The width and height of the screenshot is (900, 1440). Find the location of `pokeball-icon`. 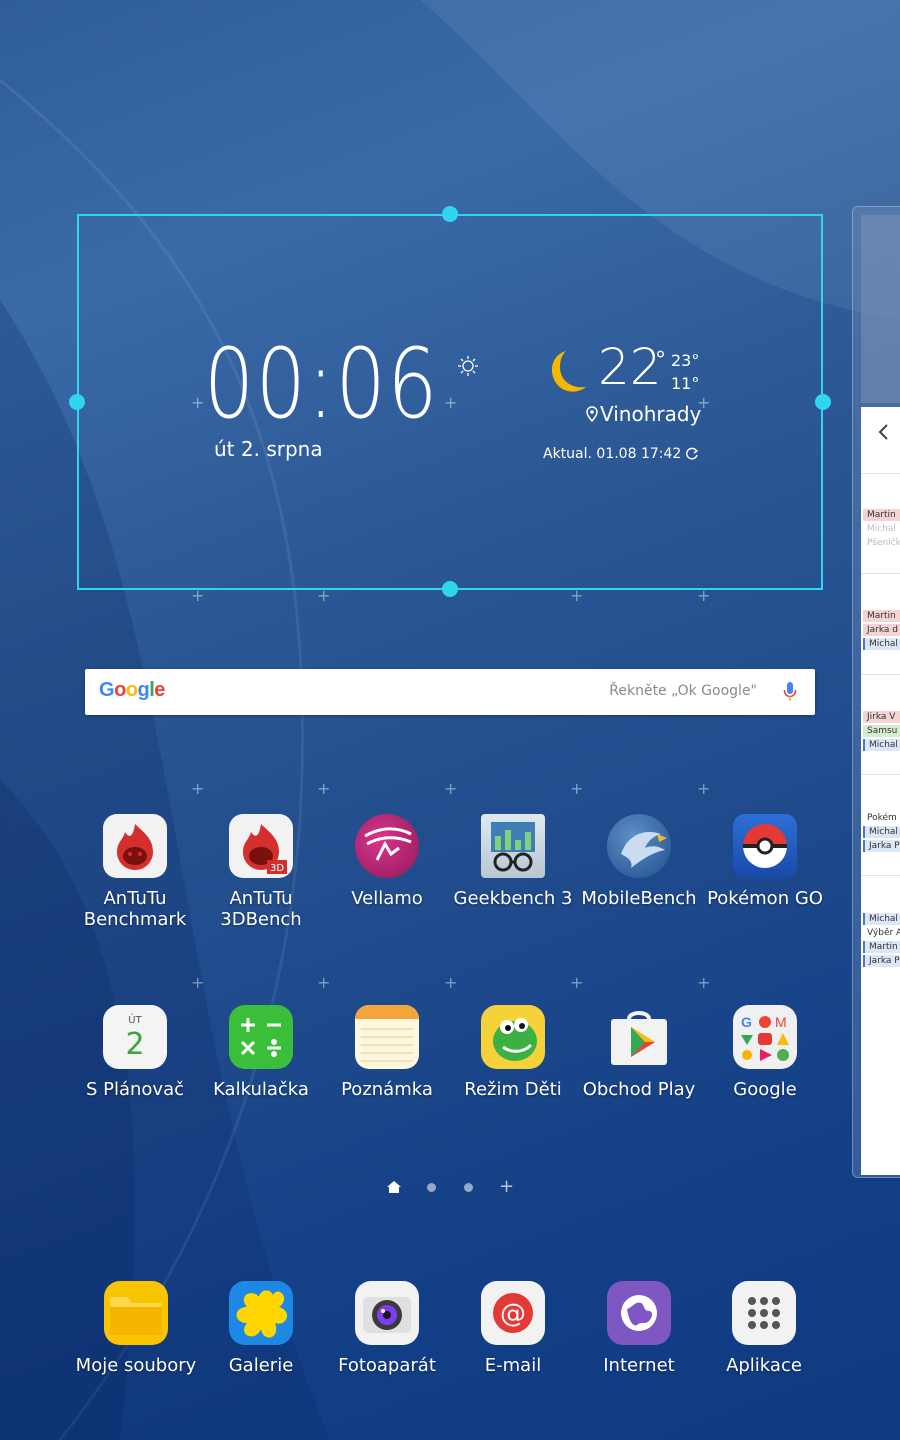

pokeball-icon is located at coordinates (765, 846).